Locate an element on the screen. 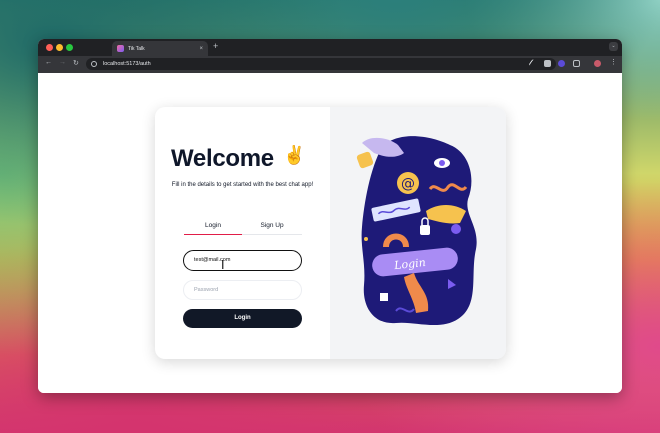 The image size is (660, 433). close-window-button is located at coordinates (49, 47).